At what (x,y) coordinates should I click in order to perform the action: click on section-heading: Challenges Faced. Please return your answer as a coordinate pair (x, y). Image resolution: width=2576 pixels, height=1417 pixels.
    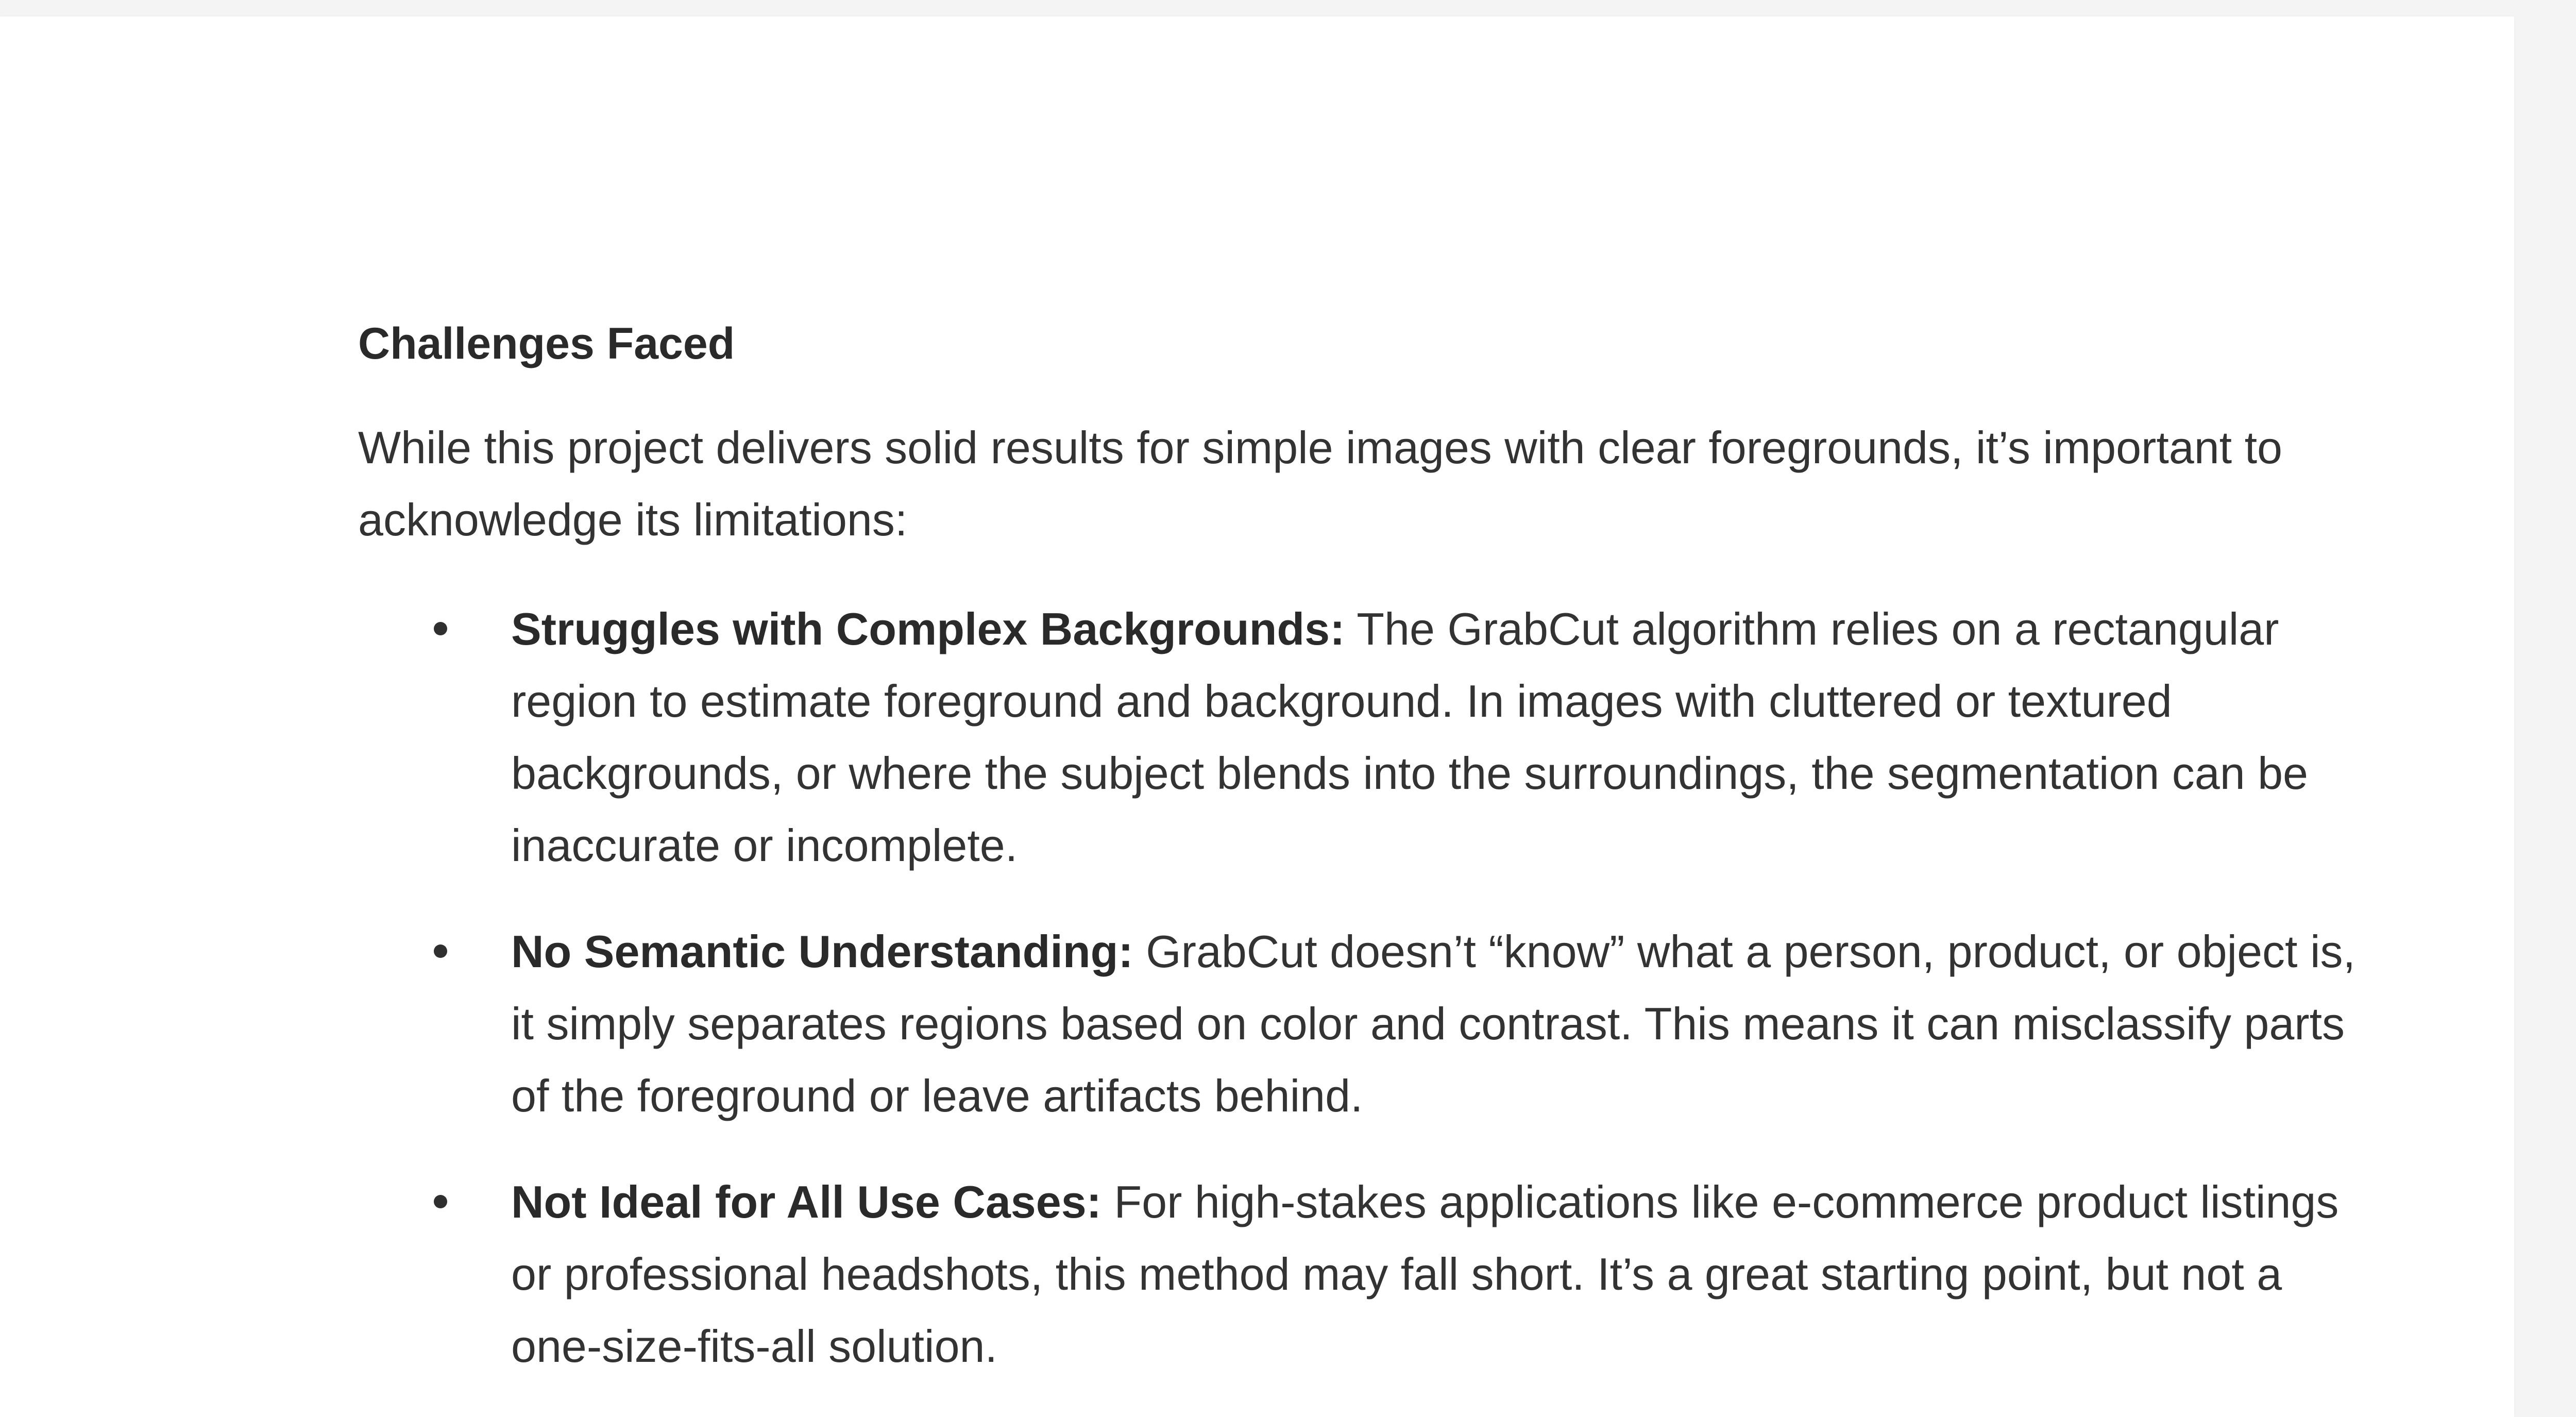
    Looking at the image, I should click on (546, 344).